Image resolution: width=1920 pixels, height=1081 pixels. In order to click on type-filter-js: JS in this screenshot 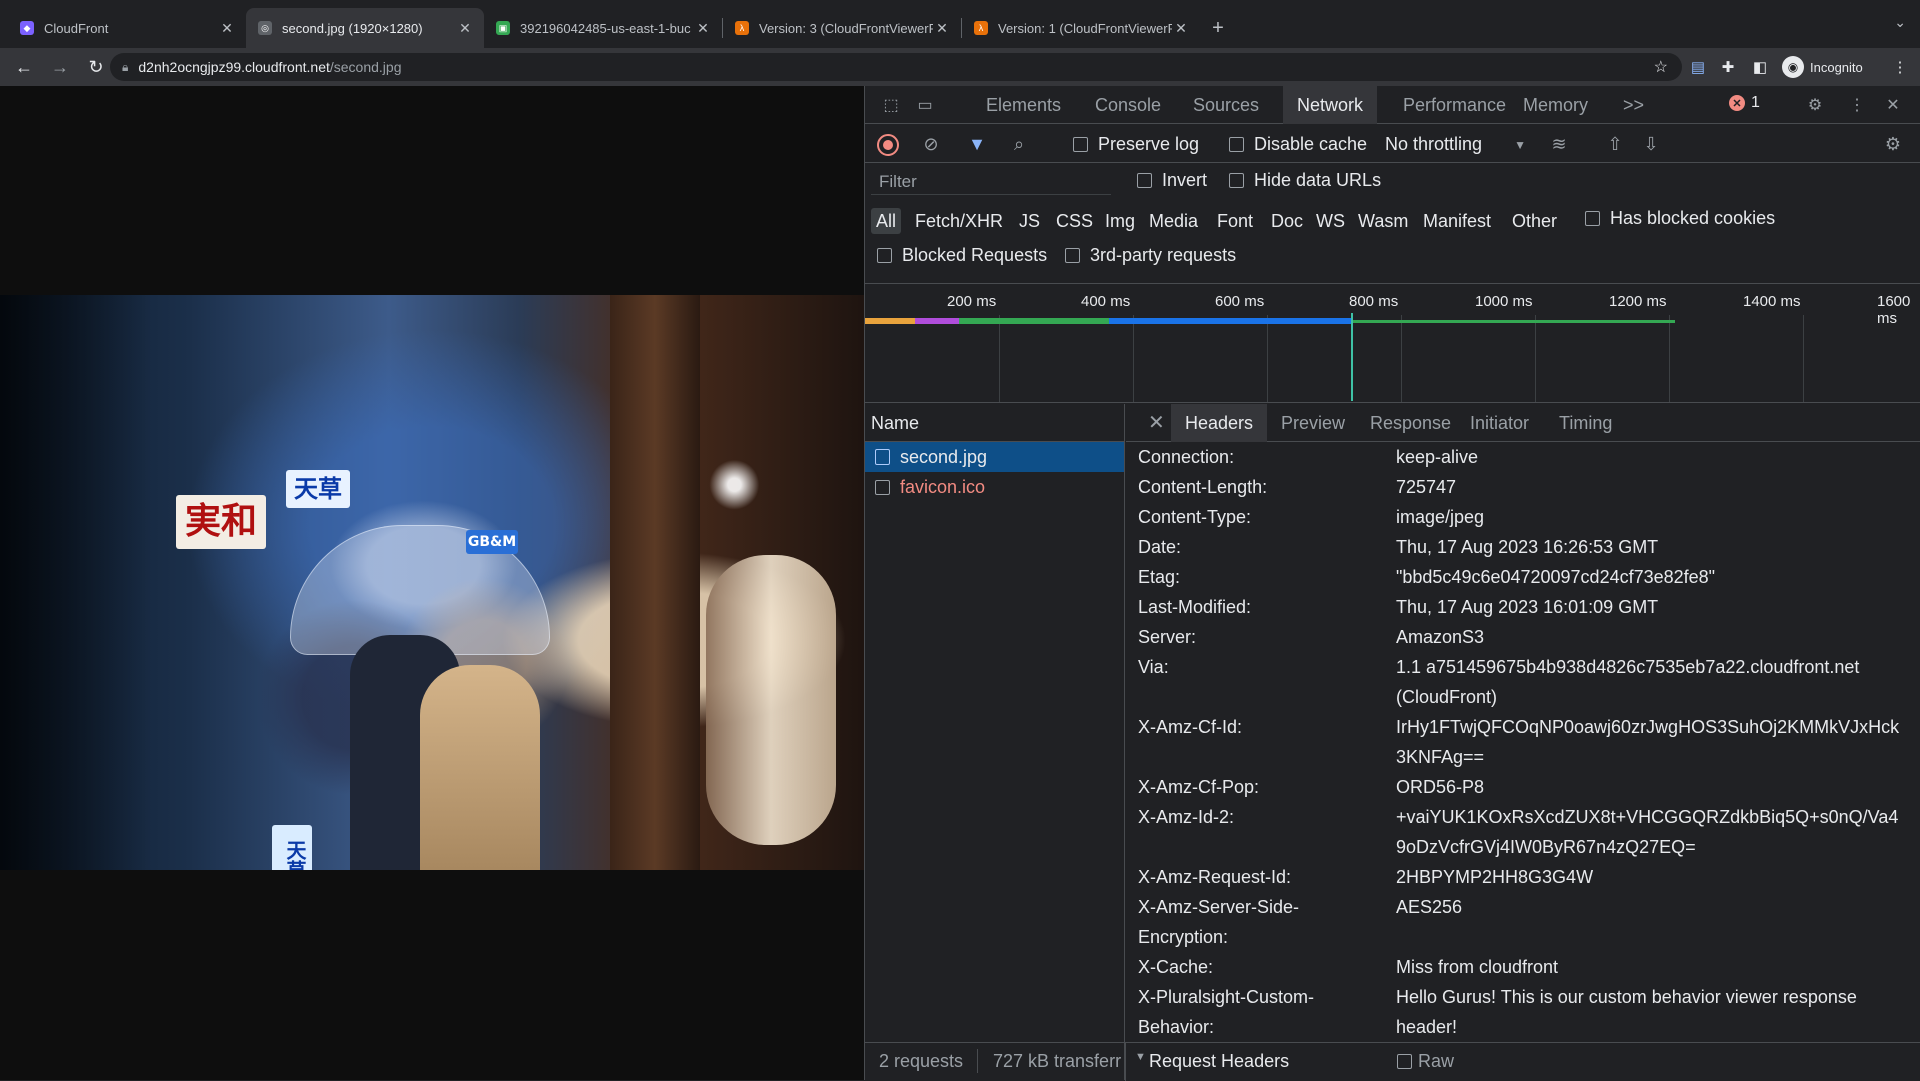, I will do `click(1029, 221)`.